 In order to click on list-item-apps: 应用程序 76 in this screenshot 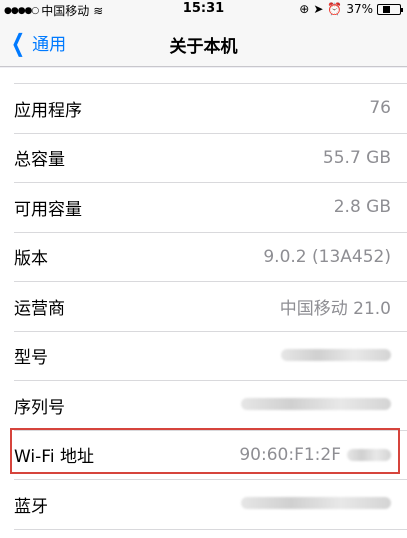, I will do `click(210, 109)`.